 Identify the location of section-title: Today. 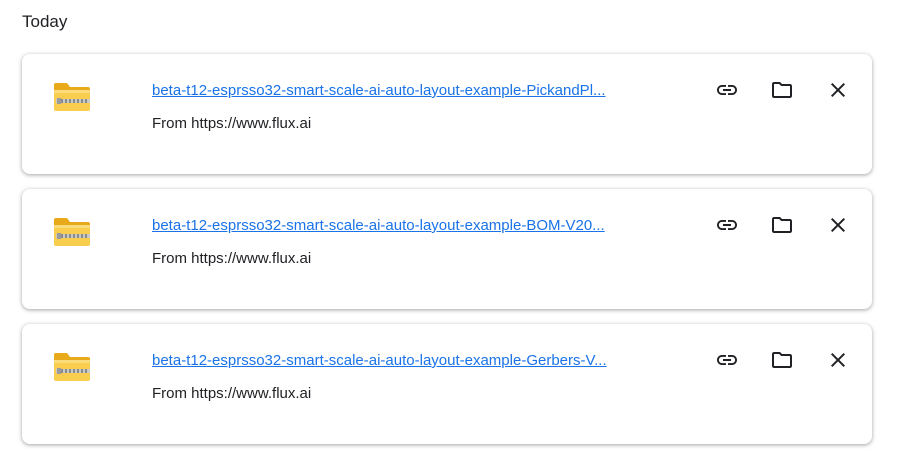
(45, 21).